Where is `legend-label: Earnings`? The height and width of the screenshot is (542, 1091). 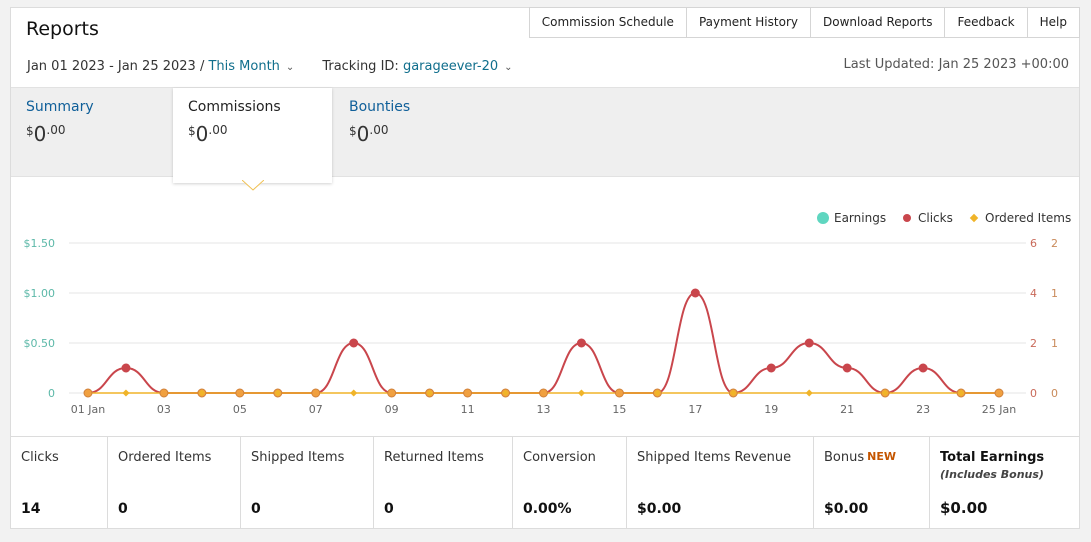 legend-label: Earnings is located at coordinates (860, 218).